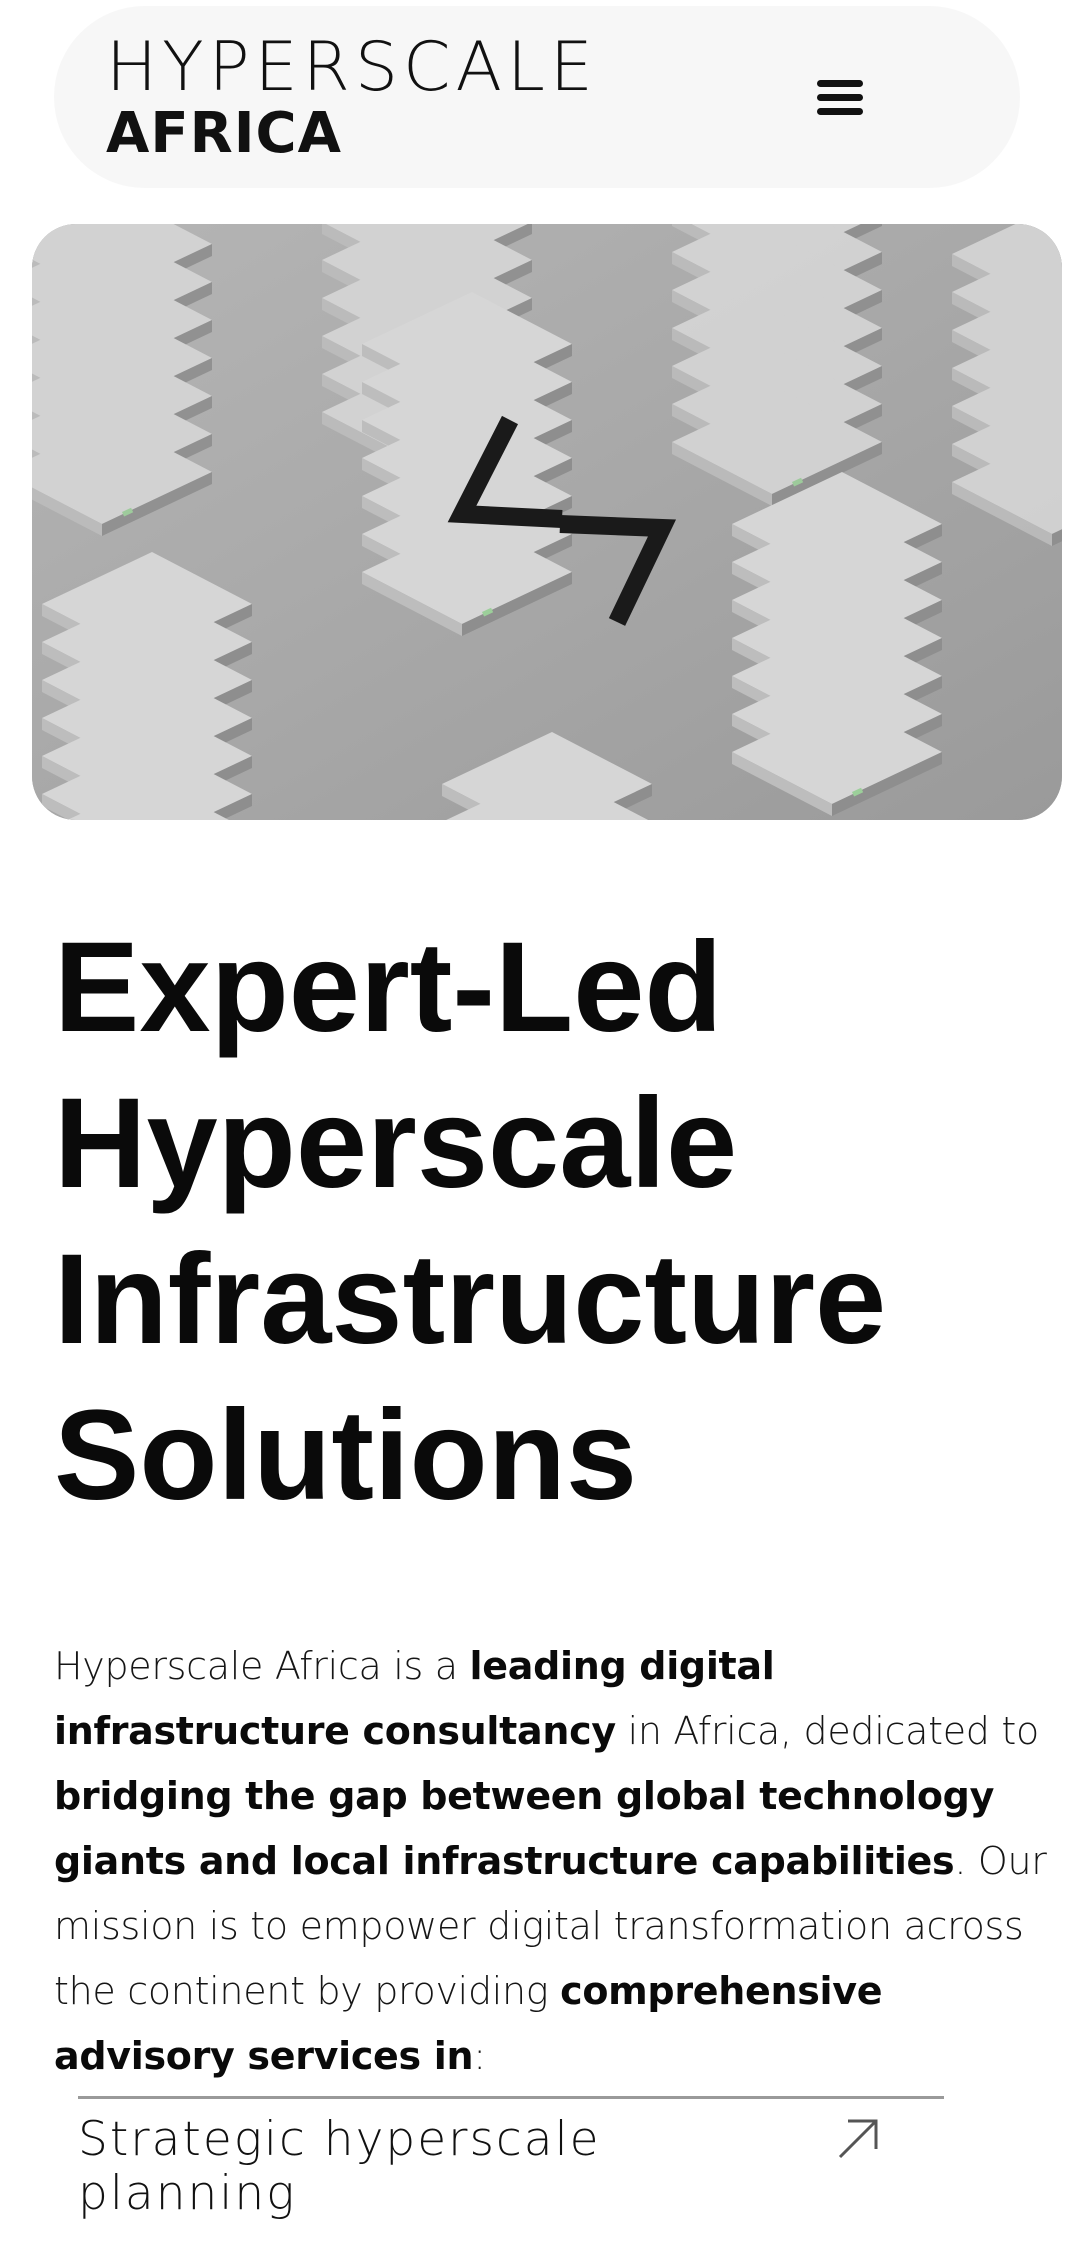 The width and height of the screenshot is (1080, 2254). Describe the element at coordinates (827, 1731) in the screenshot. I see `intro-text: in Africa, dedicated to` at that location.